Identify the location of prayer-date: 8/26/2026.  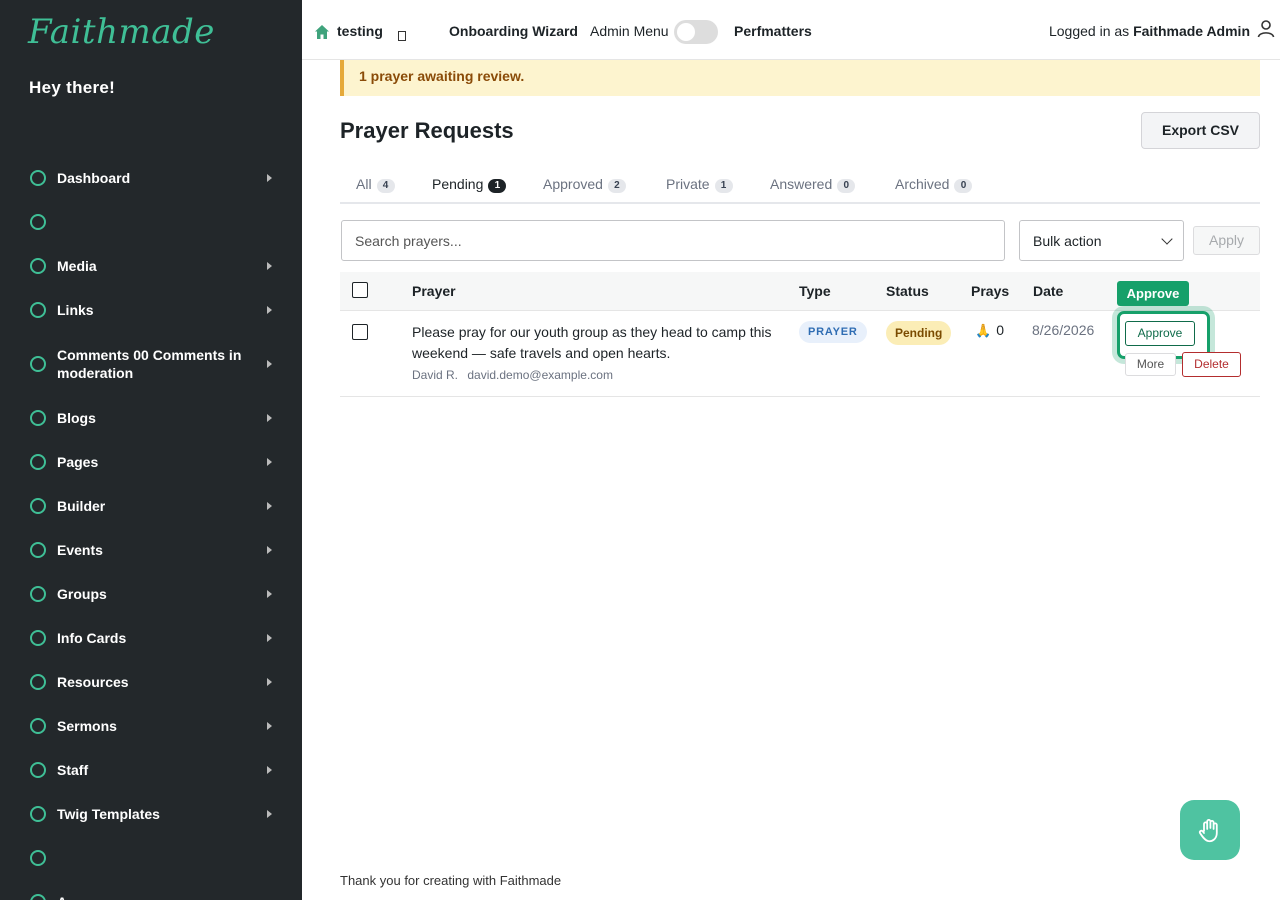
(1063, 330).